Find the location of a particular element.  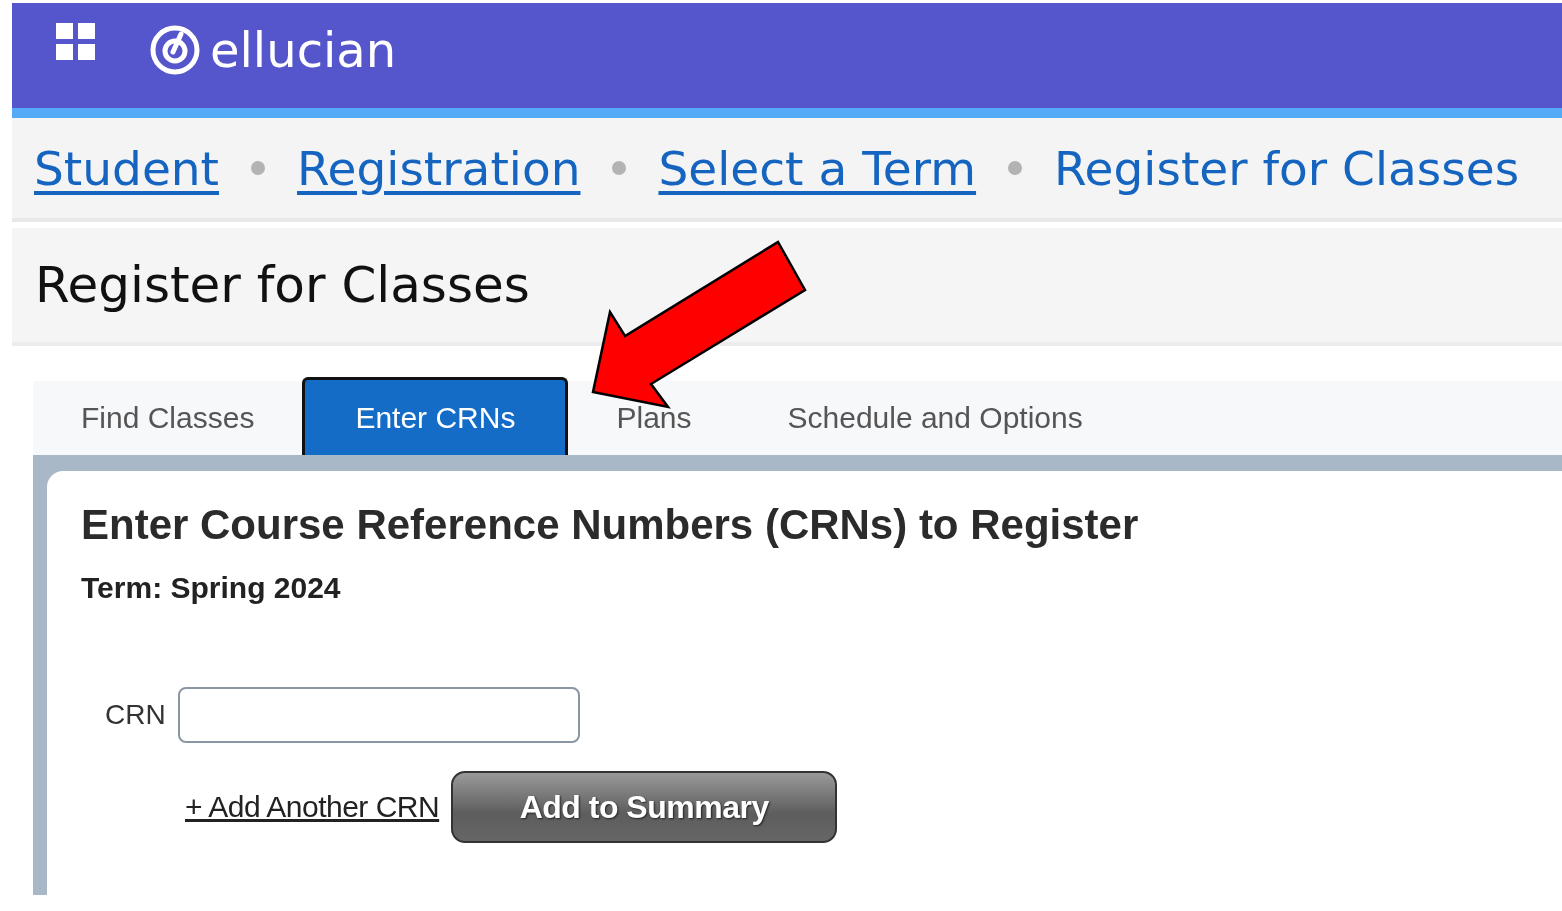

page-title: Register for Classes is located at coordinates (282, 285).